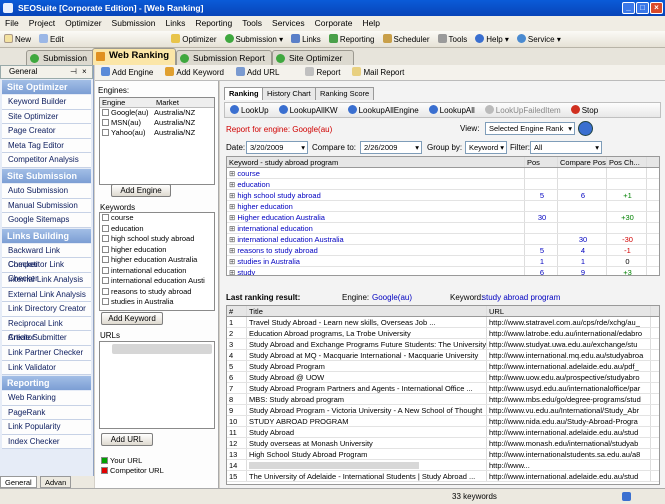 This screenshot has height=504, width=665. What do you see at coordinates (62, 57) in the screenshot?
I see `tab-submission: Submission` at bounding box center [62, 57].